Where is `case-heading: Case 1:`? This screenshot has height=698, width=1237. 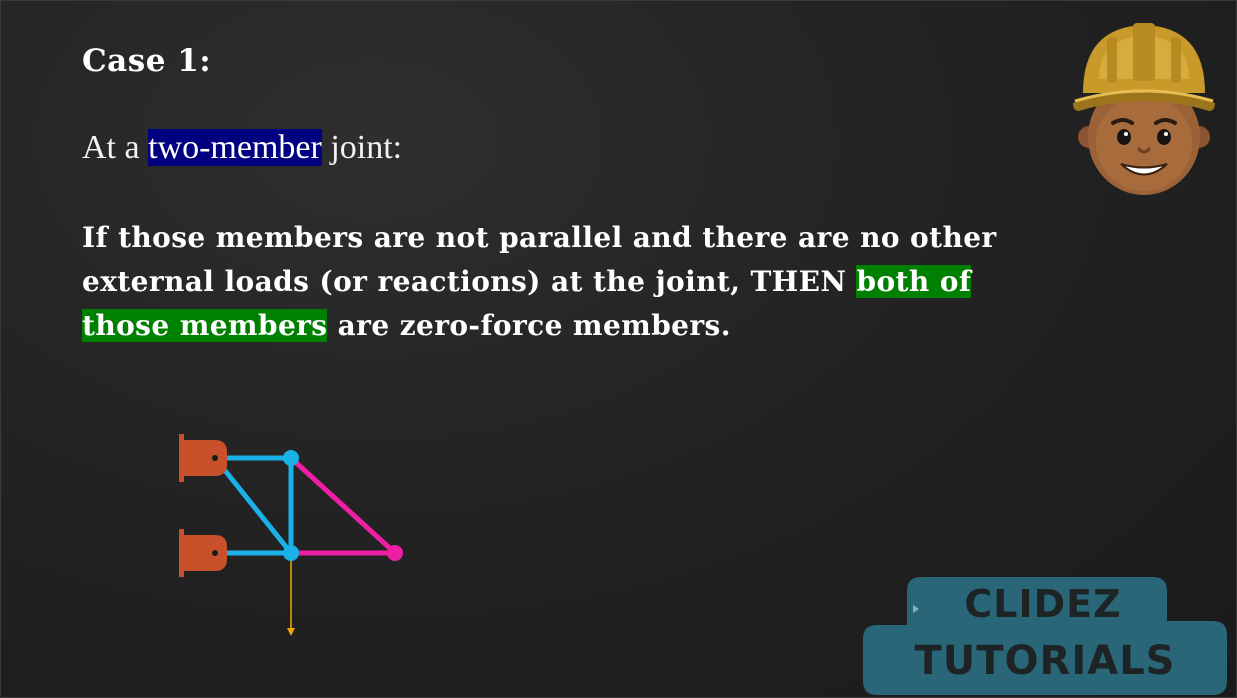
case-heading: Case 1: is located at coordinates (147, 61).